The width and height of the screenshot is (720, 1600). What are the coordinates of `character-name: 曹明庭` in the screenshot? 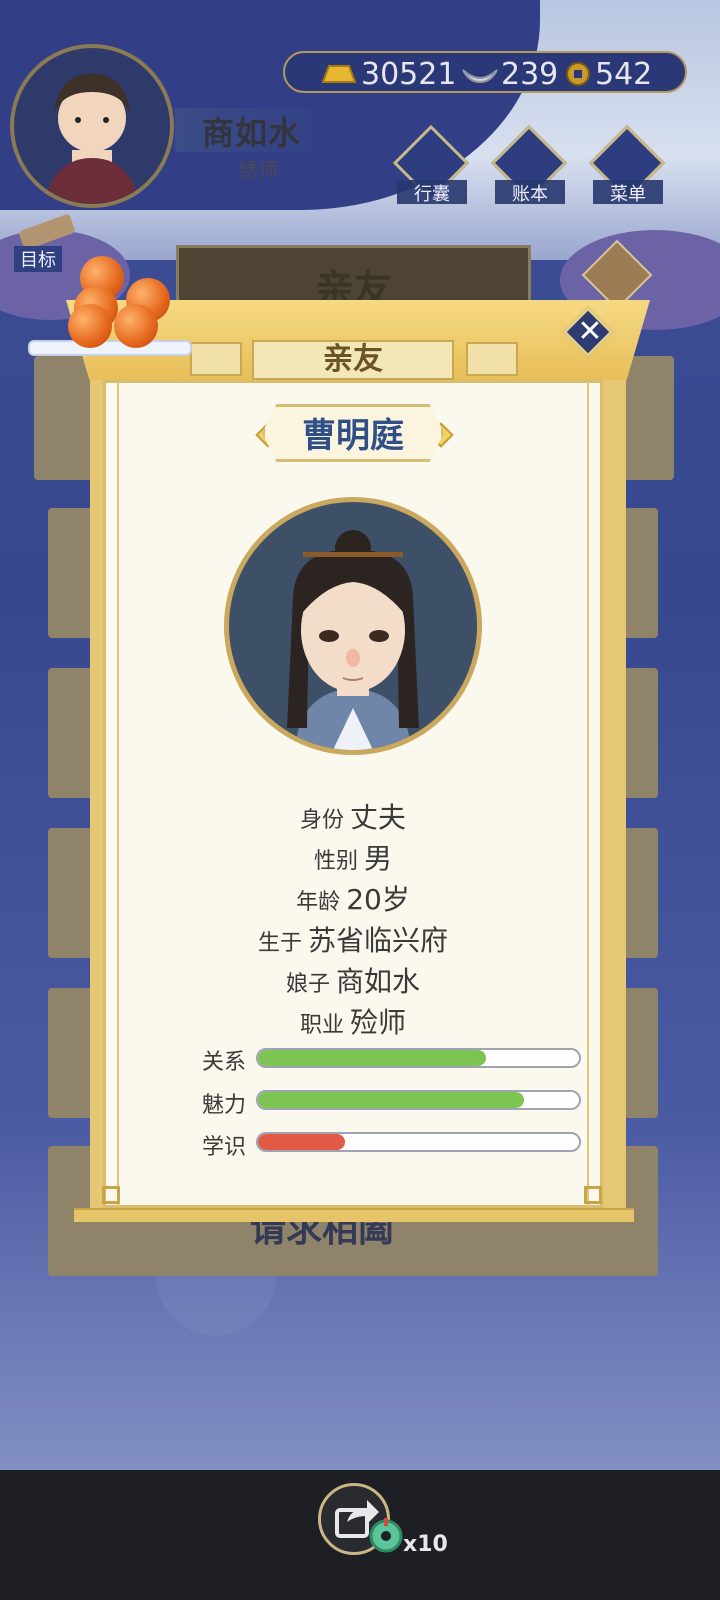 It's located at (353, 436).